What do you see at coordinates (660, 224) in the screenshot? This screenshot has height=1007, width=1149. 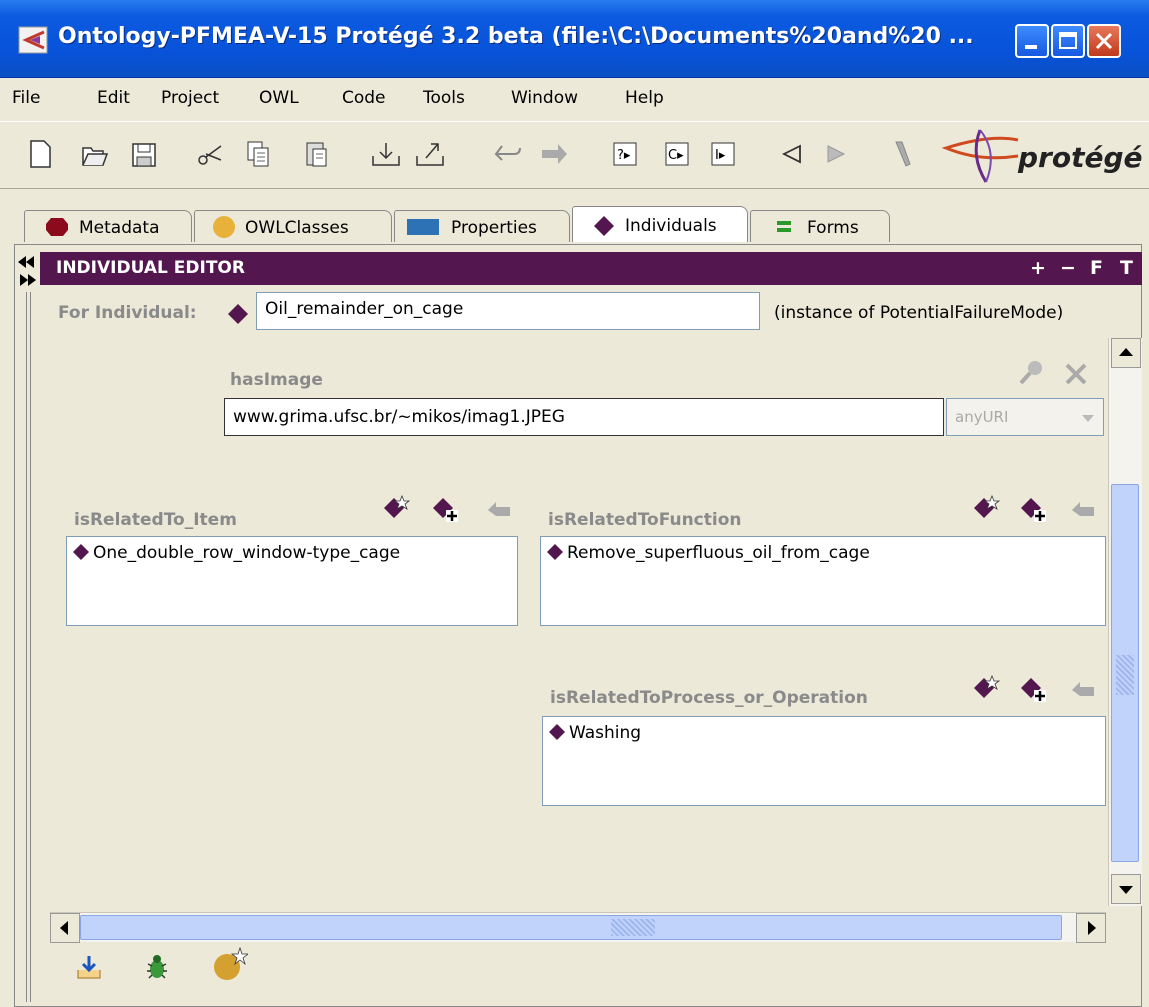 I see `tab-individuals: Individuals` at bounding box center [660, 224].